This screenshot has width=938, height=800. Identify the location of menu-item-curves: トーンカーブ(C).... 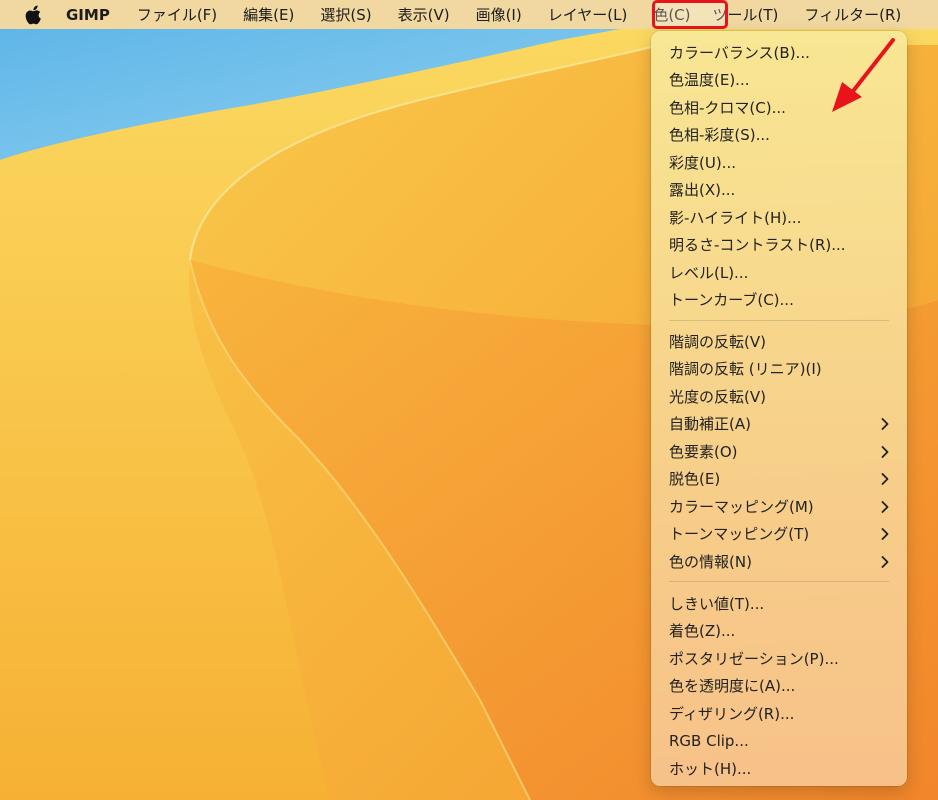
(779, 299).